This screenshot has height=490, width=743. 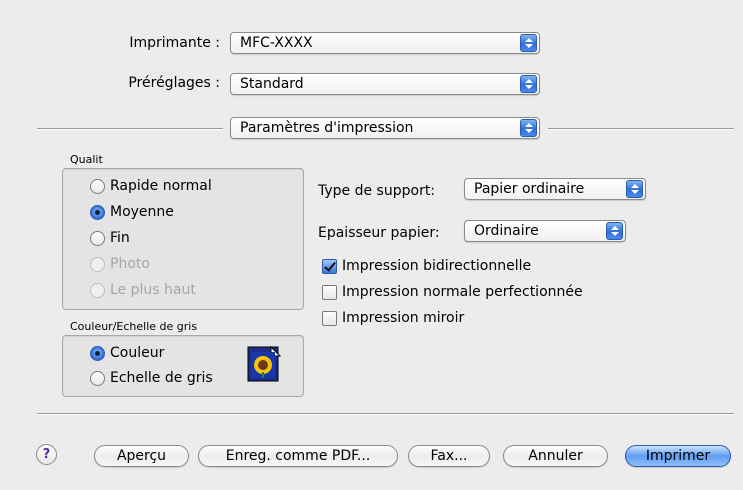 What do you see at coordinates (377, 191) in the screenshot?
I see `media-type-label: Type de support:` at bounding box center [377, 191].